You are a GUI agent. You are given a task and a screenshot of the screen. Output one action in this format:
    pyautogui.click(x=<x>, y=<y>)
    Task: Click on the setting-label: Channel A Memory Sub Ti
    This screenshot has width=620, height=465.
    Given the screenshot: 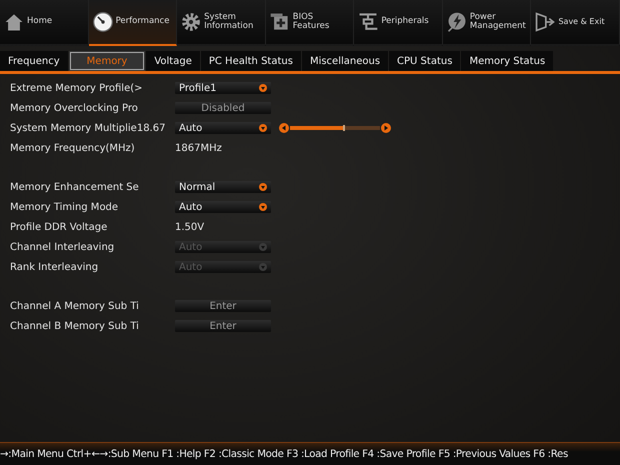 What is the action you would take?
    pyautogui.click(x=74, y=306)
    